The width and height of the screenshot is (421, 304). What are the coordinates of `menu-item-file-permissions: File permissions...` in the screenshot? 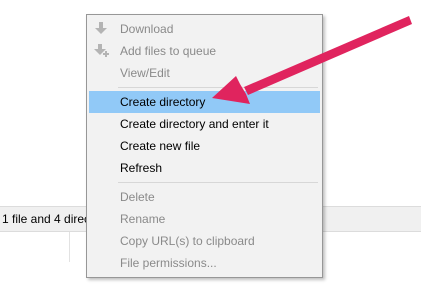 It's located at (204, 263).